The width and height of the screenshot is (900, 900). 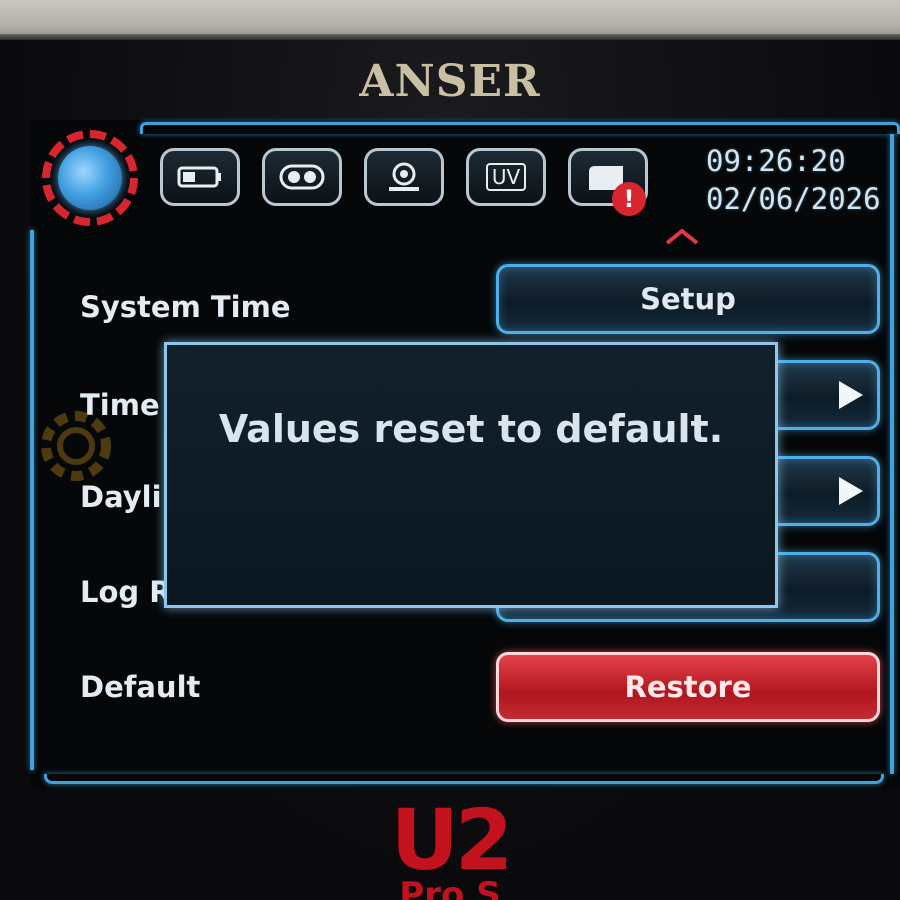 What do you see at coordinates (471, 429) in the screenshot?
I see `dialog-message: Values reset to default.` at bounding box center [471, 429].